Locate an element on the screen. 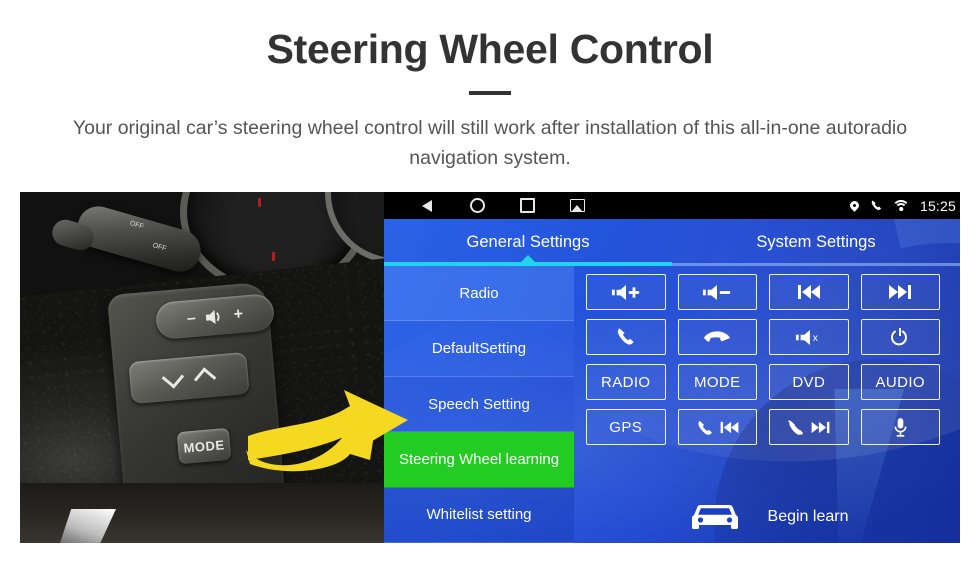 The height and width of the screenshot is (580, 980). wifi-icon is located at coordinates (901, 205).